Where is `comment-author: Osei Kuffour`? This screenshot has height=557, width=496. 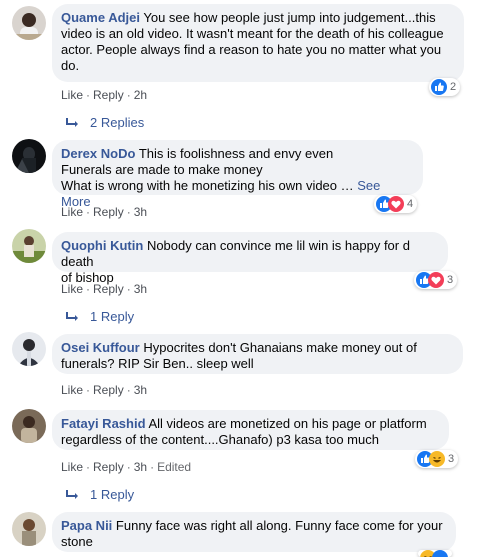
comment-author: Osei Kuffour is located at coordinates (100, 347).